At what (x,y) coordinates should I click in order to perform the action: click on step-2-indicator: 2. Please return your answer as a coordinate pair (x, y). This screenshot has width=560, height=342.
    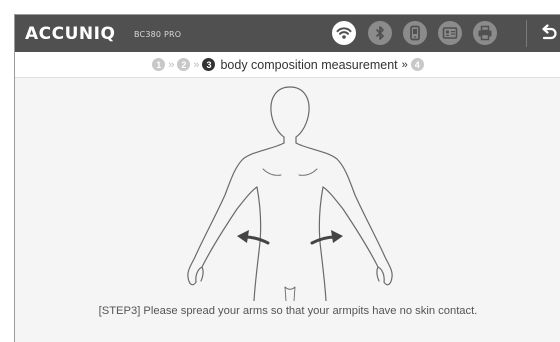
    Looking at the image, I should click on (184, 64).